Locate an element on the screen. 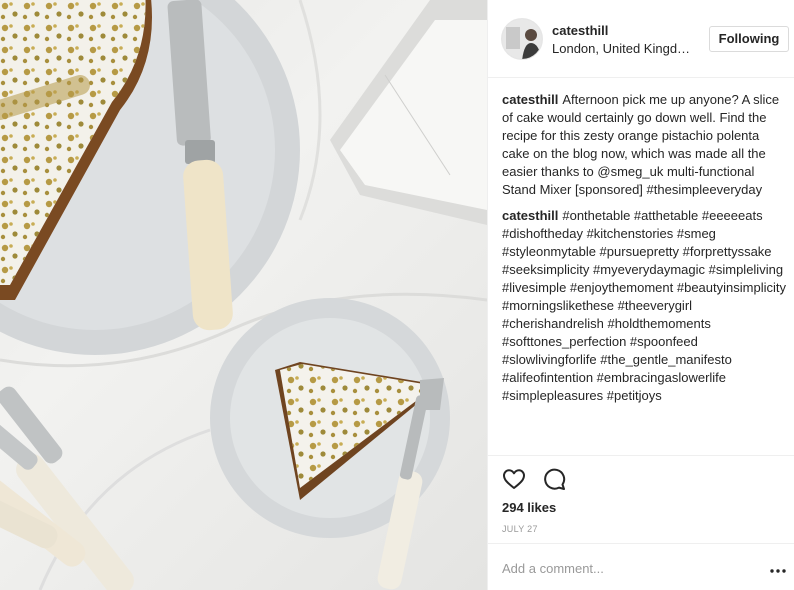  add-comment-bar is located at coordinates (641, 566).